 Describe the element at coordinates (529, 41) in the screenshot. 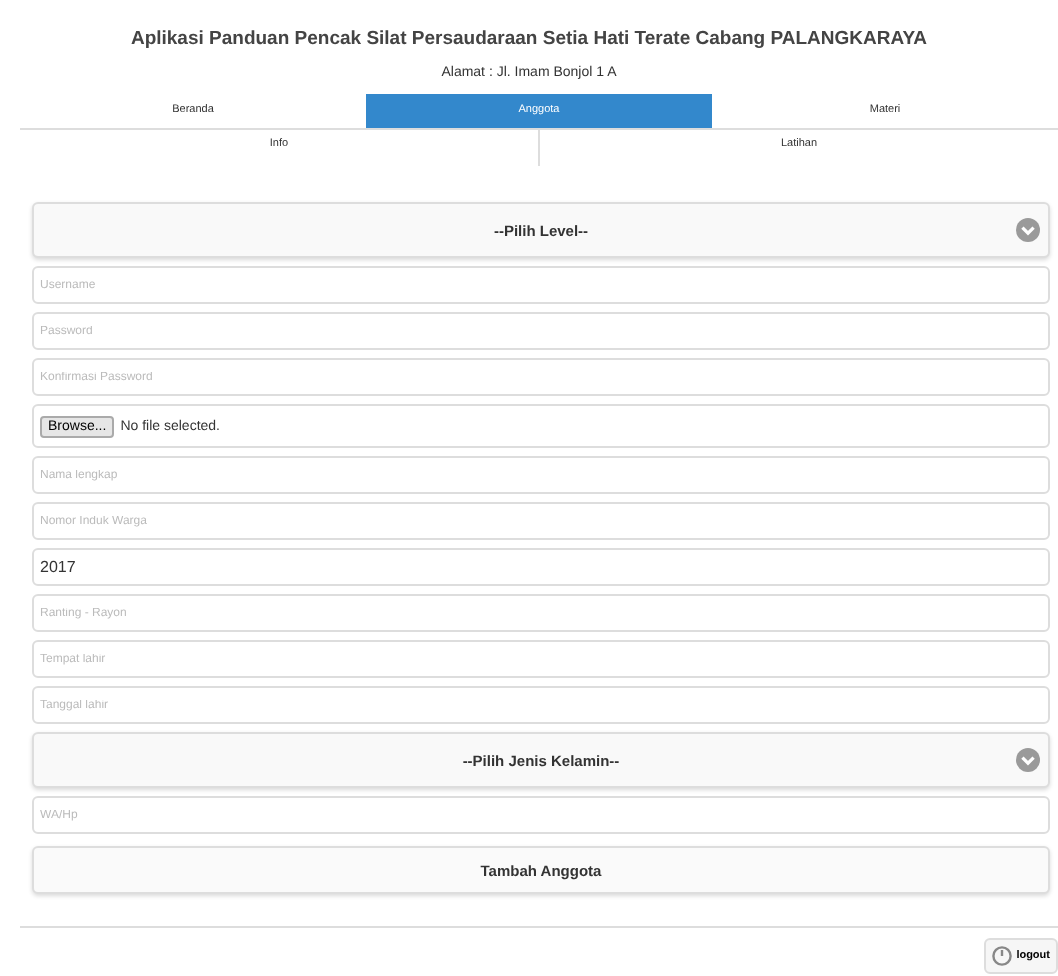

I see `page-title: Aplikasi Panduan Pencak Silat Persaudaraan Setia Hati Terate Cabang PALANGKARAYA` at that location.